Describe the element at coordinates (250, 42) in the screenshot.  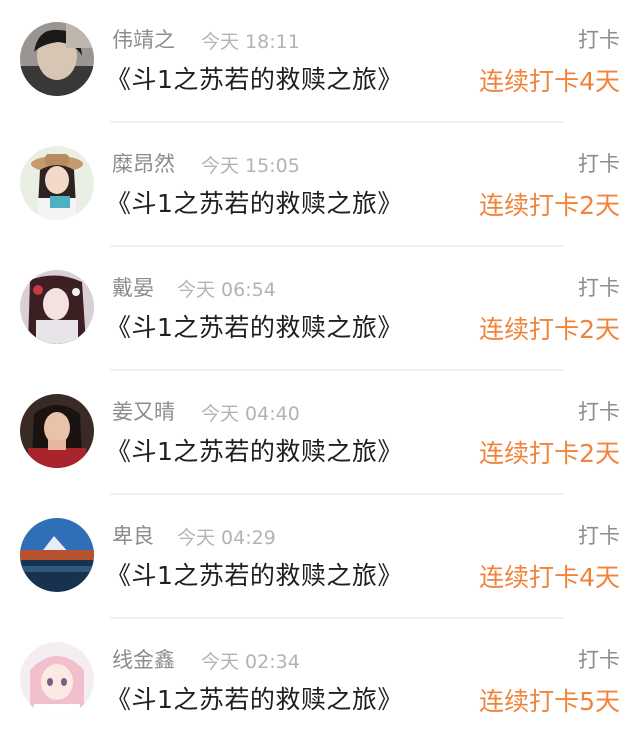
I see `timestamp: 今天 18:11` at that location.